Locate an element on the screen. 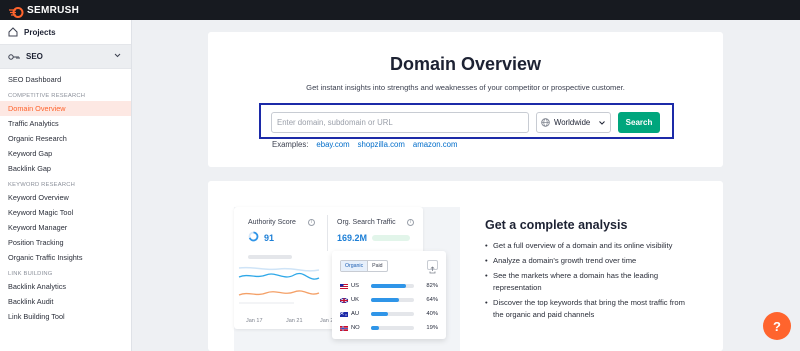  country-row: NO 19% is located at coordinates (389, 328).